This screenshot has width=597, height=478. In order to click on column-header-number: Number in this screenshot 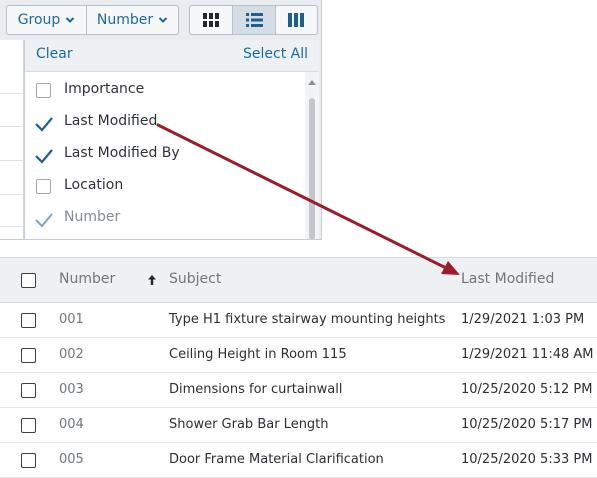, I will do `click(87, 279)`.